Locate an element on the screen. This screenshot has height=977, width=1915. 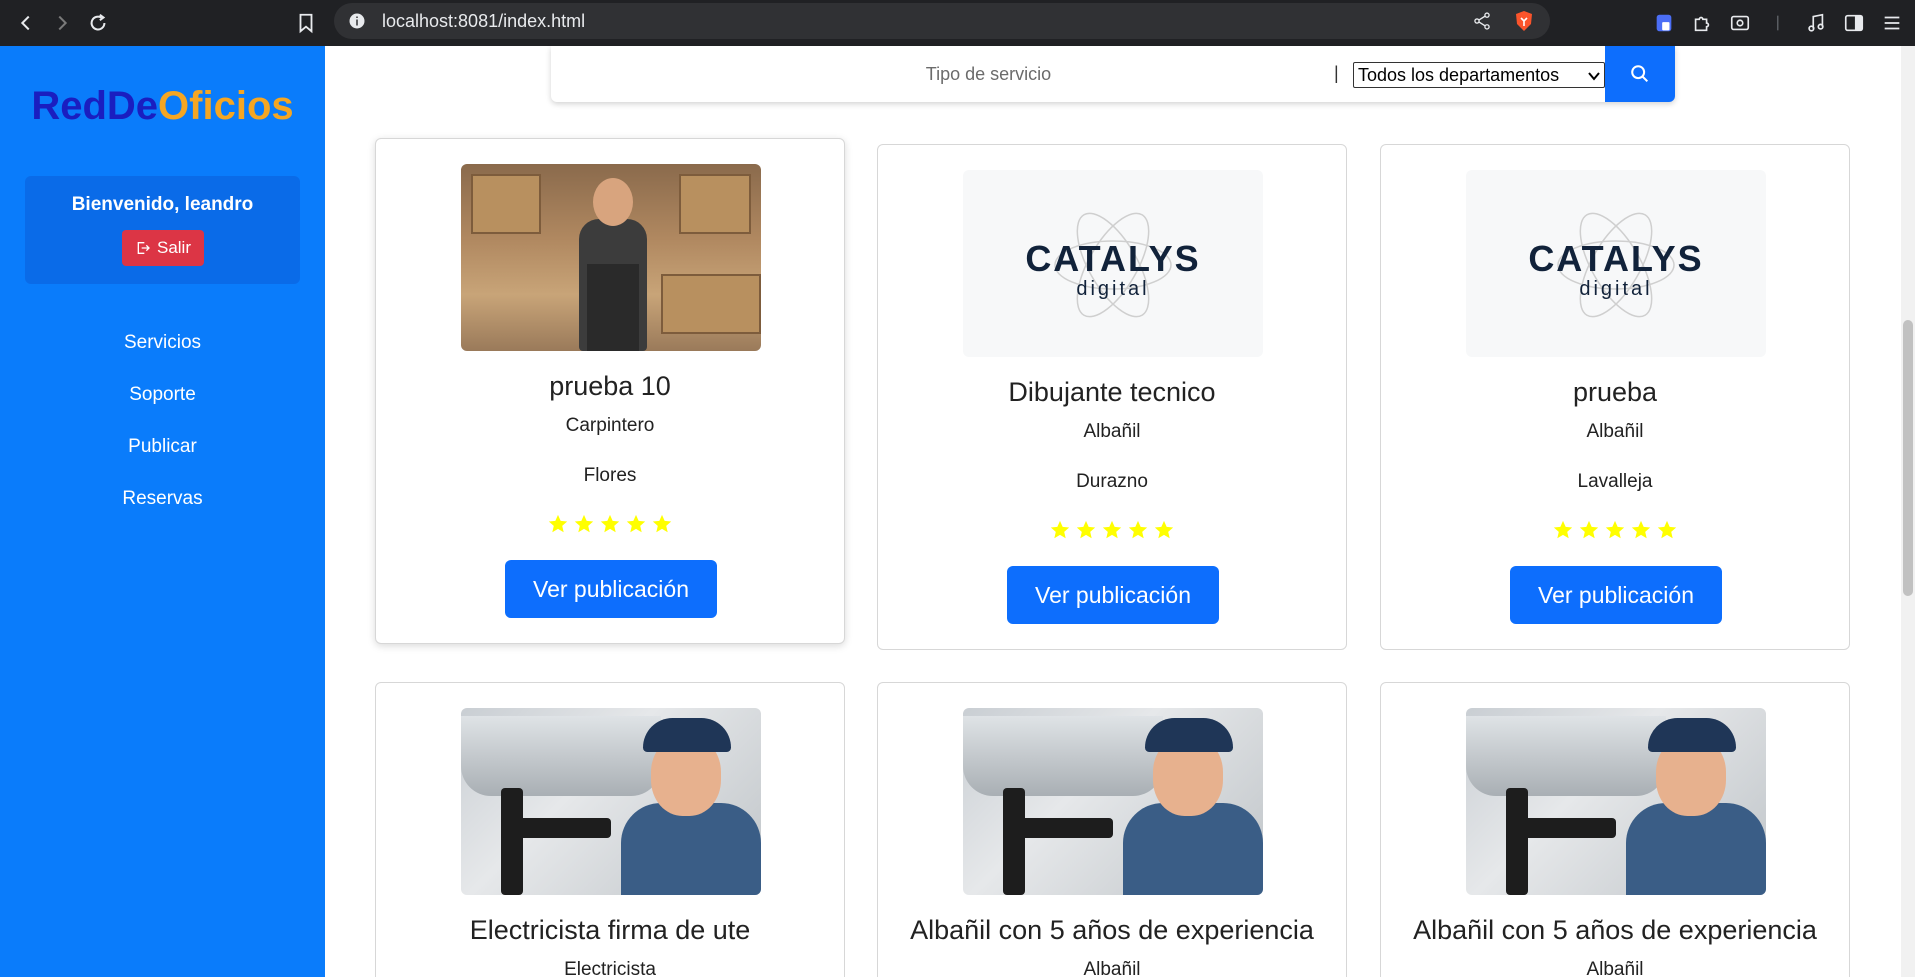
search-button is located at coordinates (1640, 74).